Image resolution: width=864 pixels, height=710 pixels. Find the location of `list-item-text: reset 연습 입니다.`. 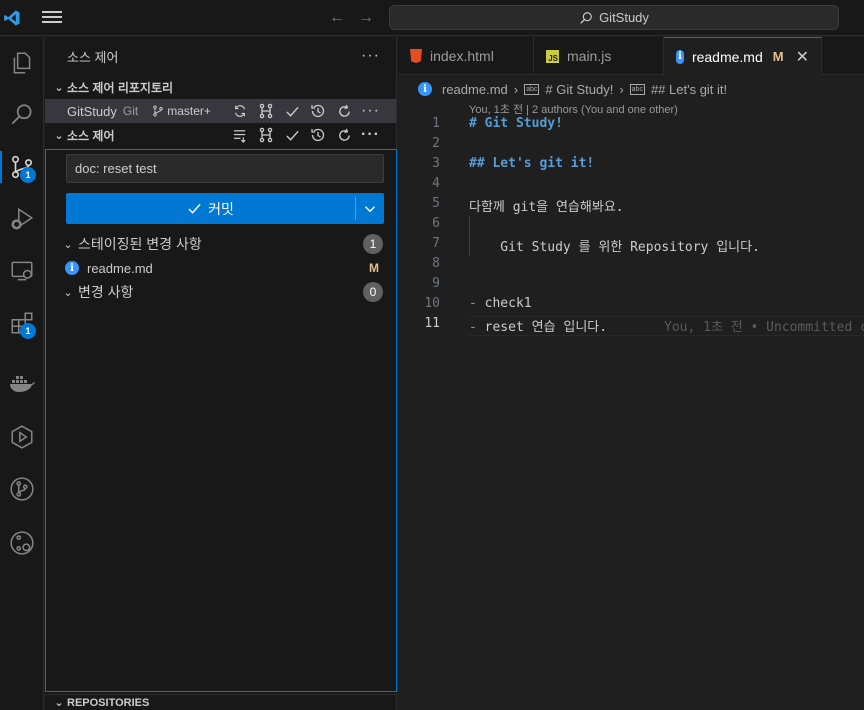

list-item-text: reset 연습 입니다. is located at coordinates (546, 327).